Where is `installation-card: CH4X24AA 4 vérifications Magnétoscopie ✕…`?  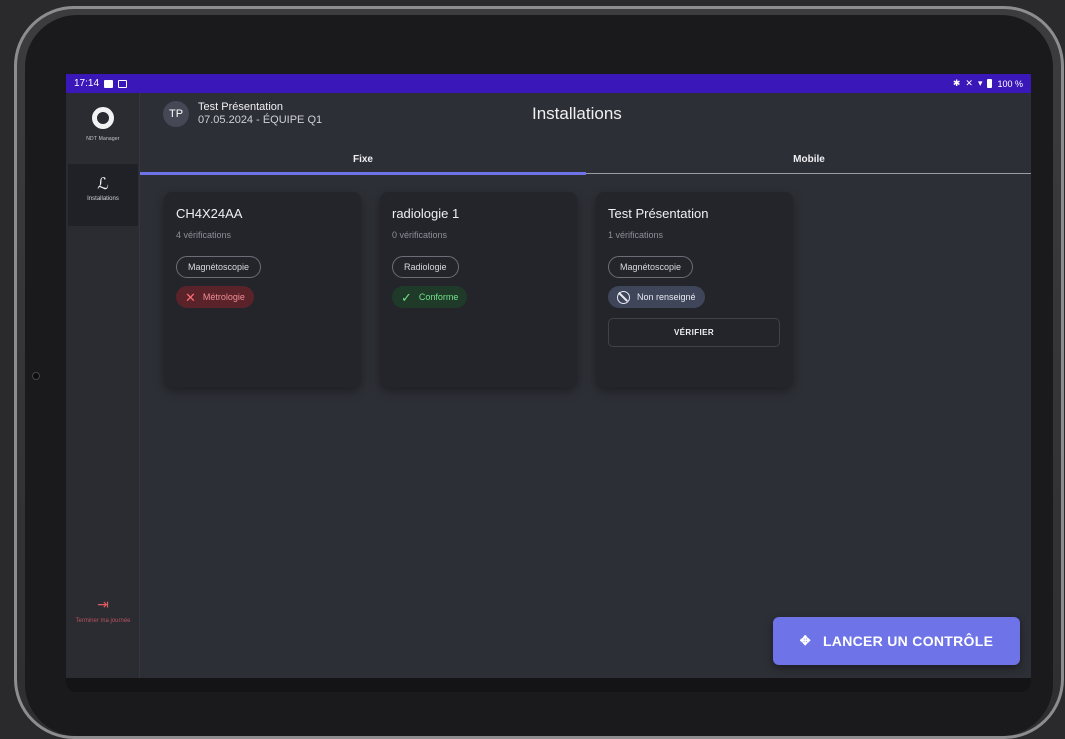 installation-card: CH4X24AA 4 vérifications Magnétoscopie ✕… is located at coordinates (262, 289).